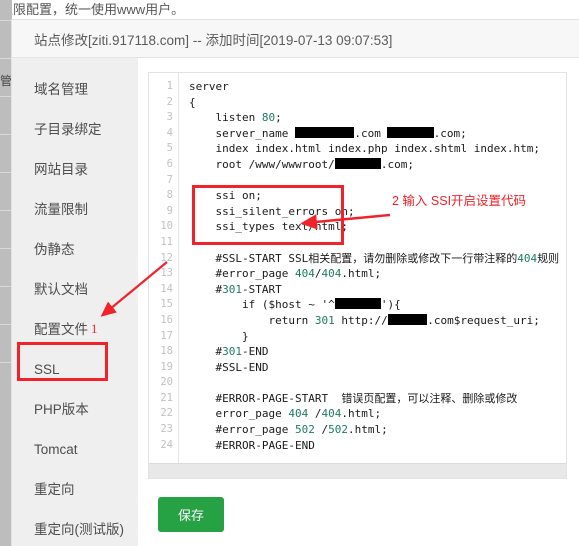  I want to click on save-button: 保存, so click(191, 514).